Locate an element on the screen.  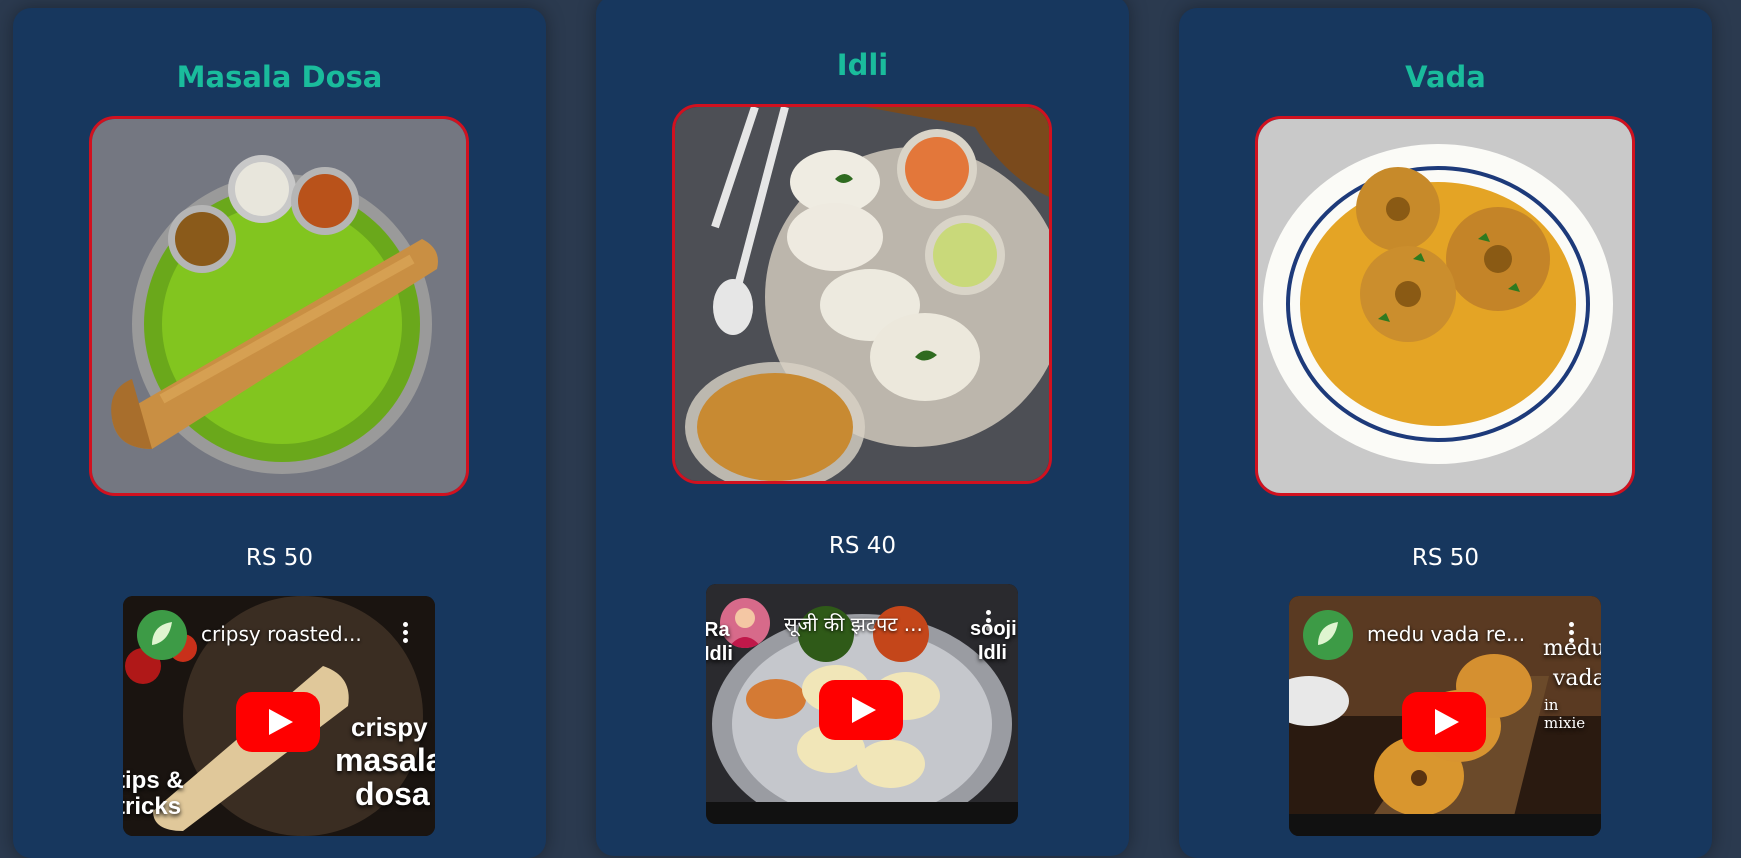
food-photo-vada is located at coordinates (1445, 306).